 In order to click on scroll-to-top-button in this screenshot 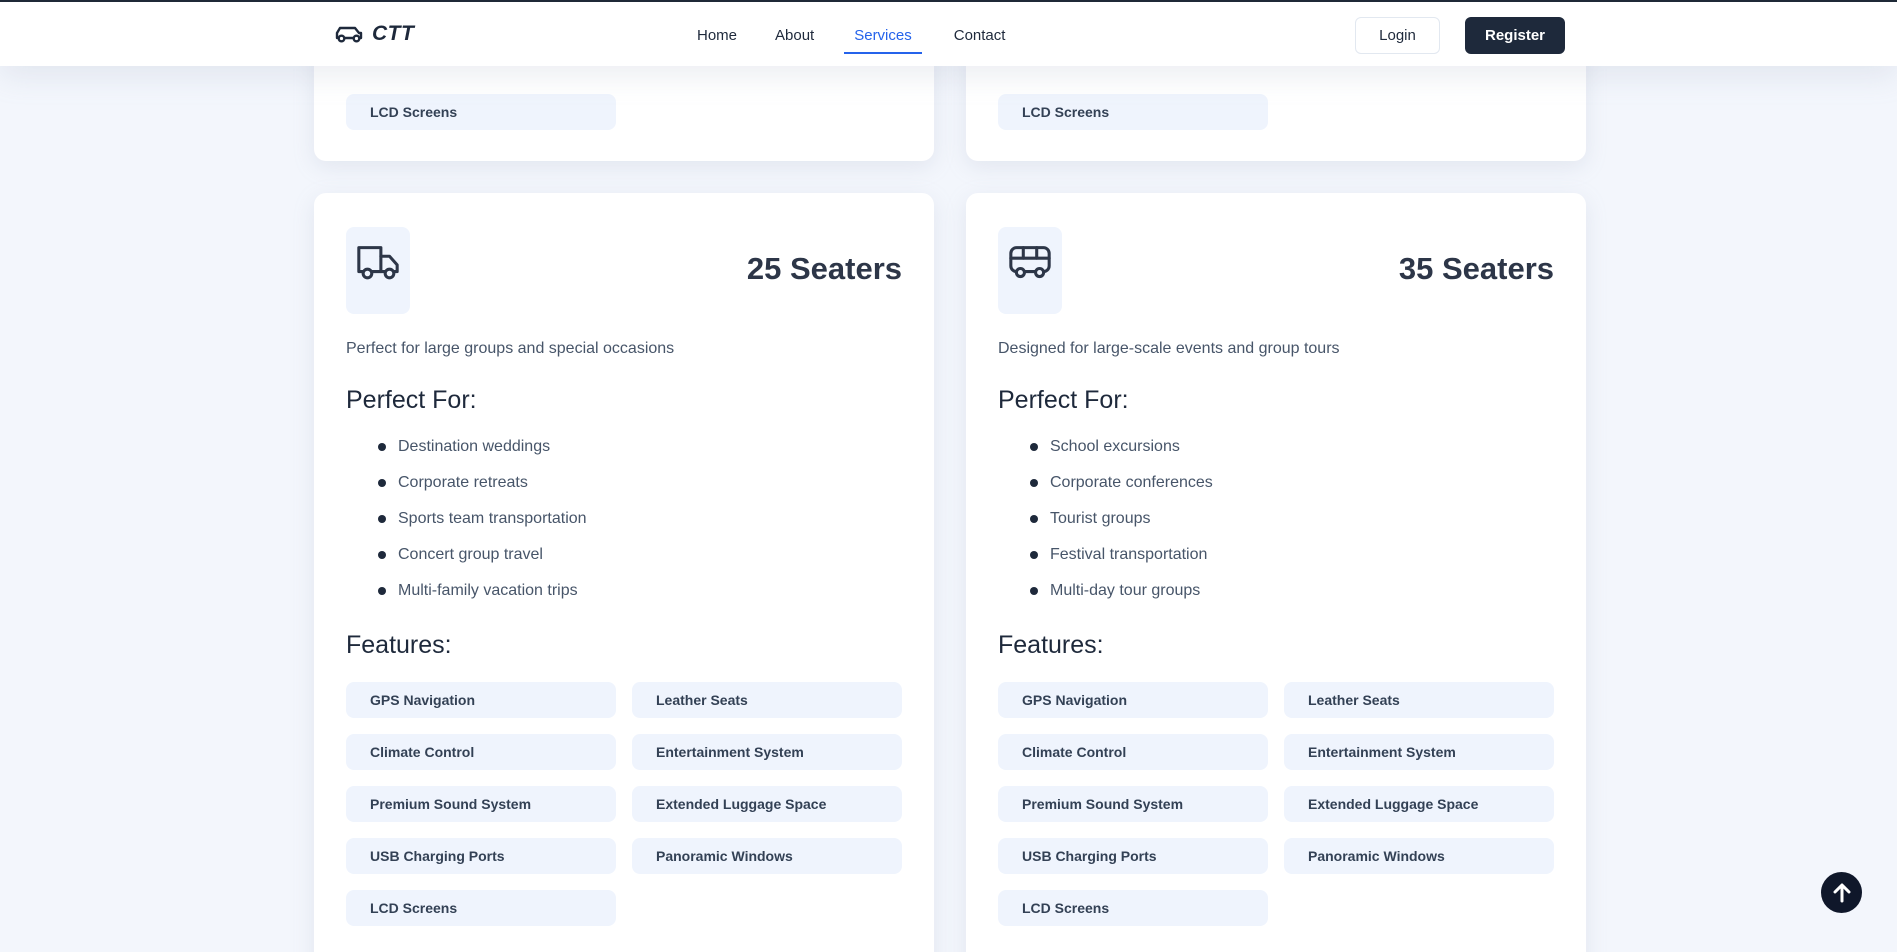, I will do `click(1841, 892)`.